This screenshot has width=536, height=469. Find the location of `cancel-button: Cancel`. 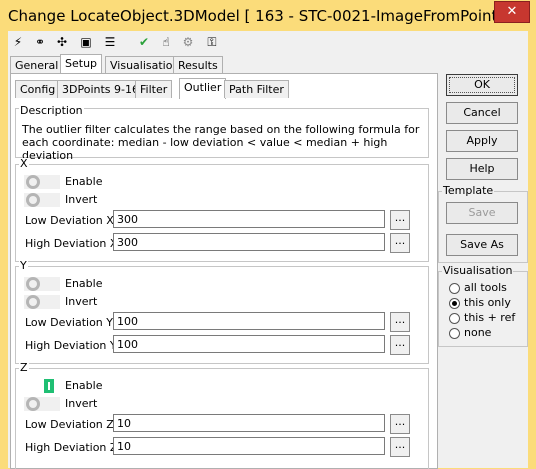

cancel-button: Cancel is located at coordinates (482, 113).